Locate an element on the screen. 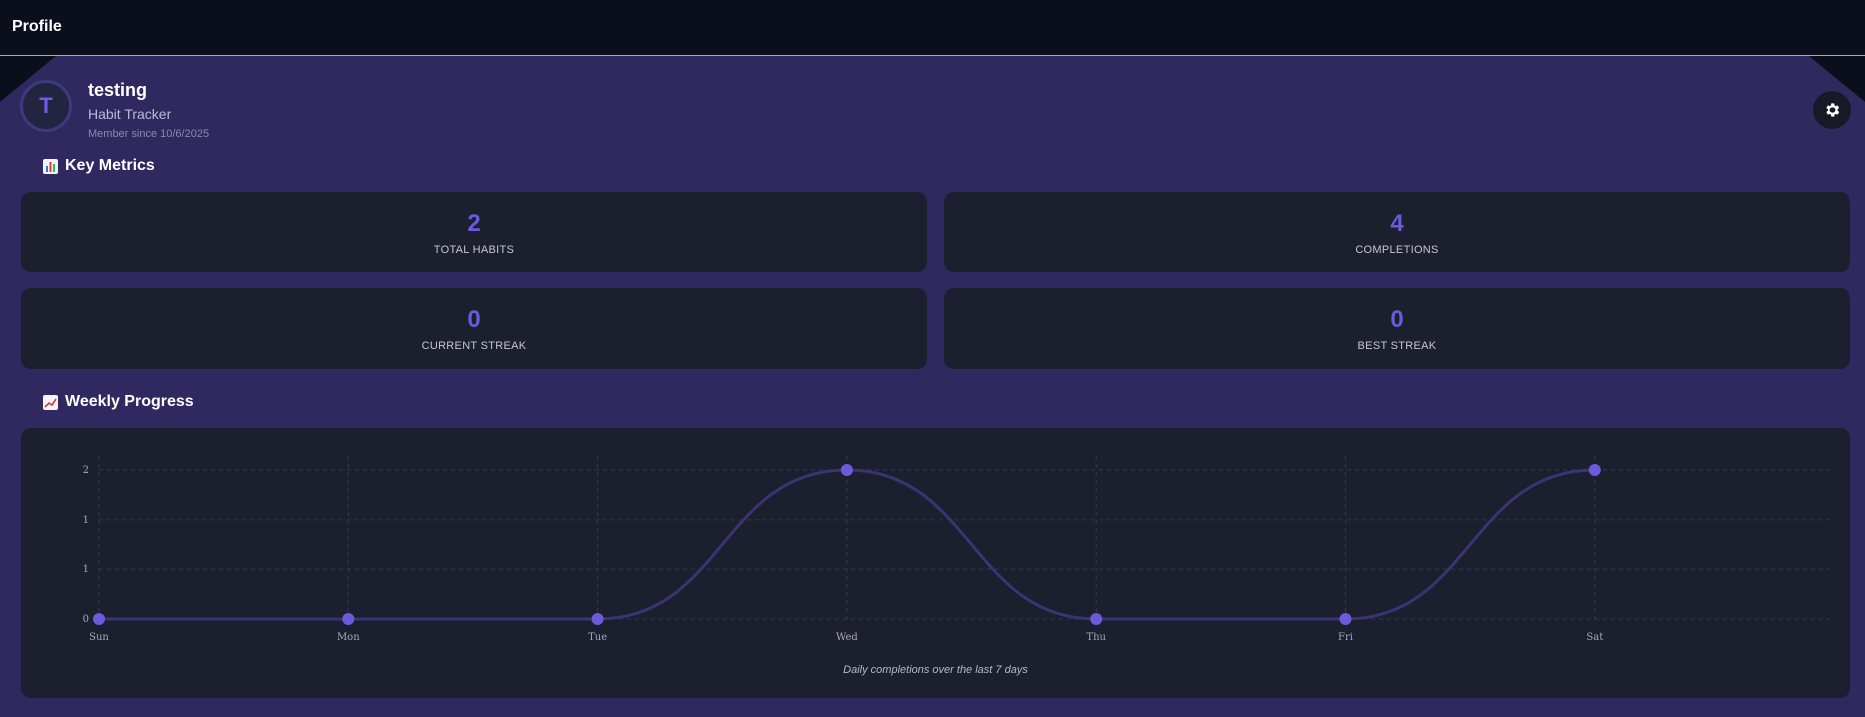 The height and width of the screenshot is (717, 1865). gear-icon is located at coordinates (1833, 110).